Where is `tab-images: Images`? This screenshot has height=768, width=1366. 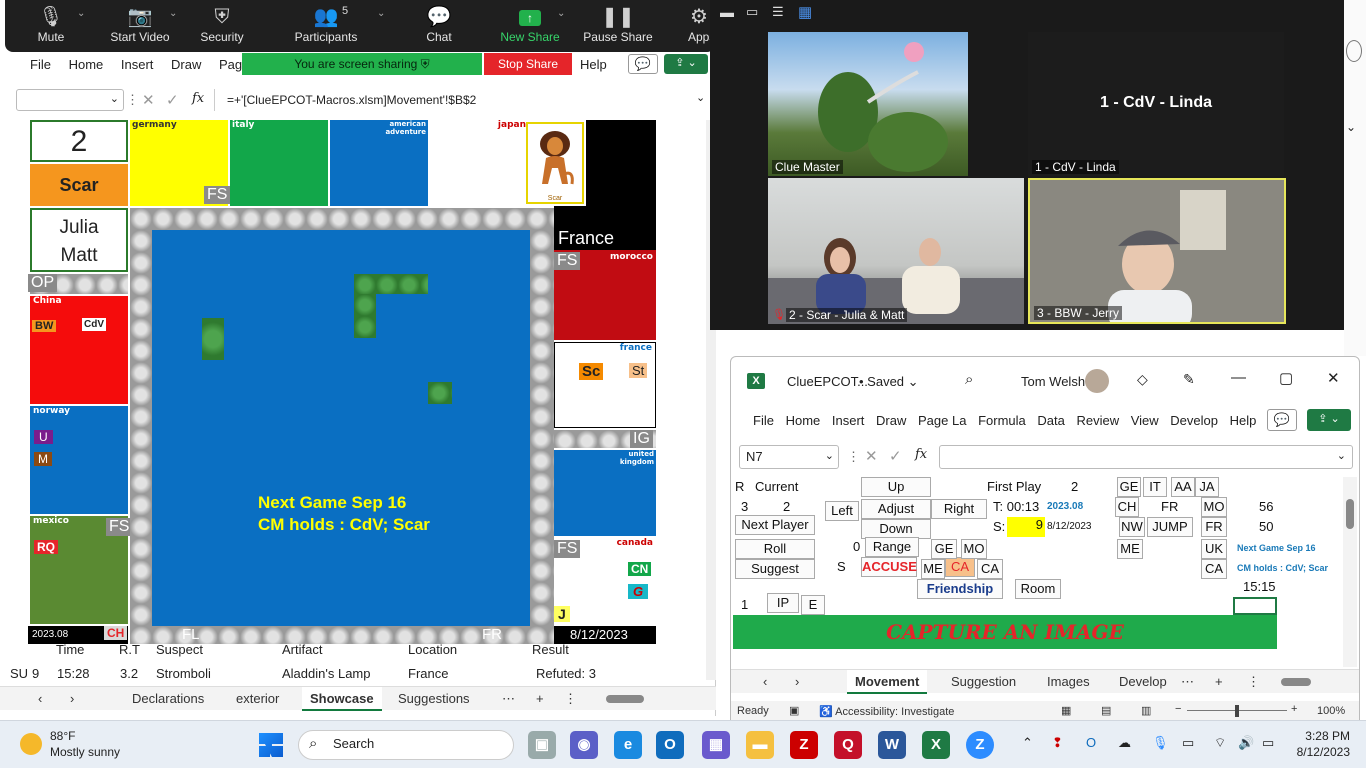 tab-images: Images is located at coordinates (1068, 682).